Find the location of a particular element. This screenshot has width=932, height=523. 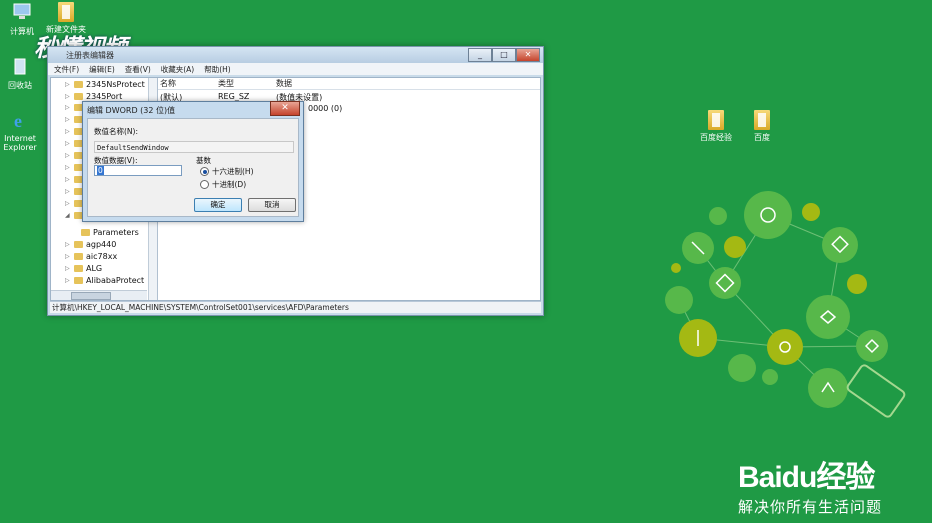

dialog-title: 编辑 DWORD (32 位)值 is located at coordinates (131, 110).